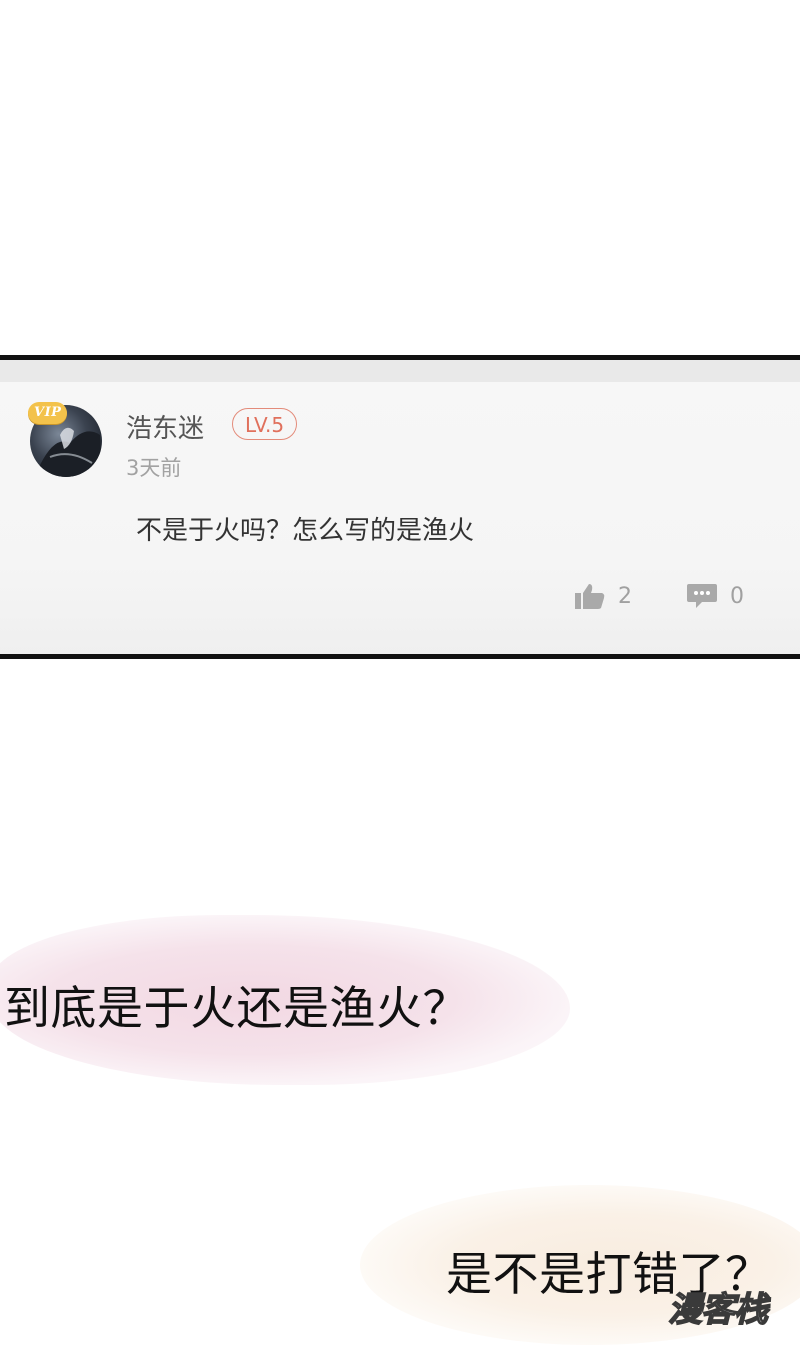 The width and height of the screenshot is (800, 1345). I want to click on like-button: 2, so click(603, 596).